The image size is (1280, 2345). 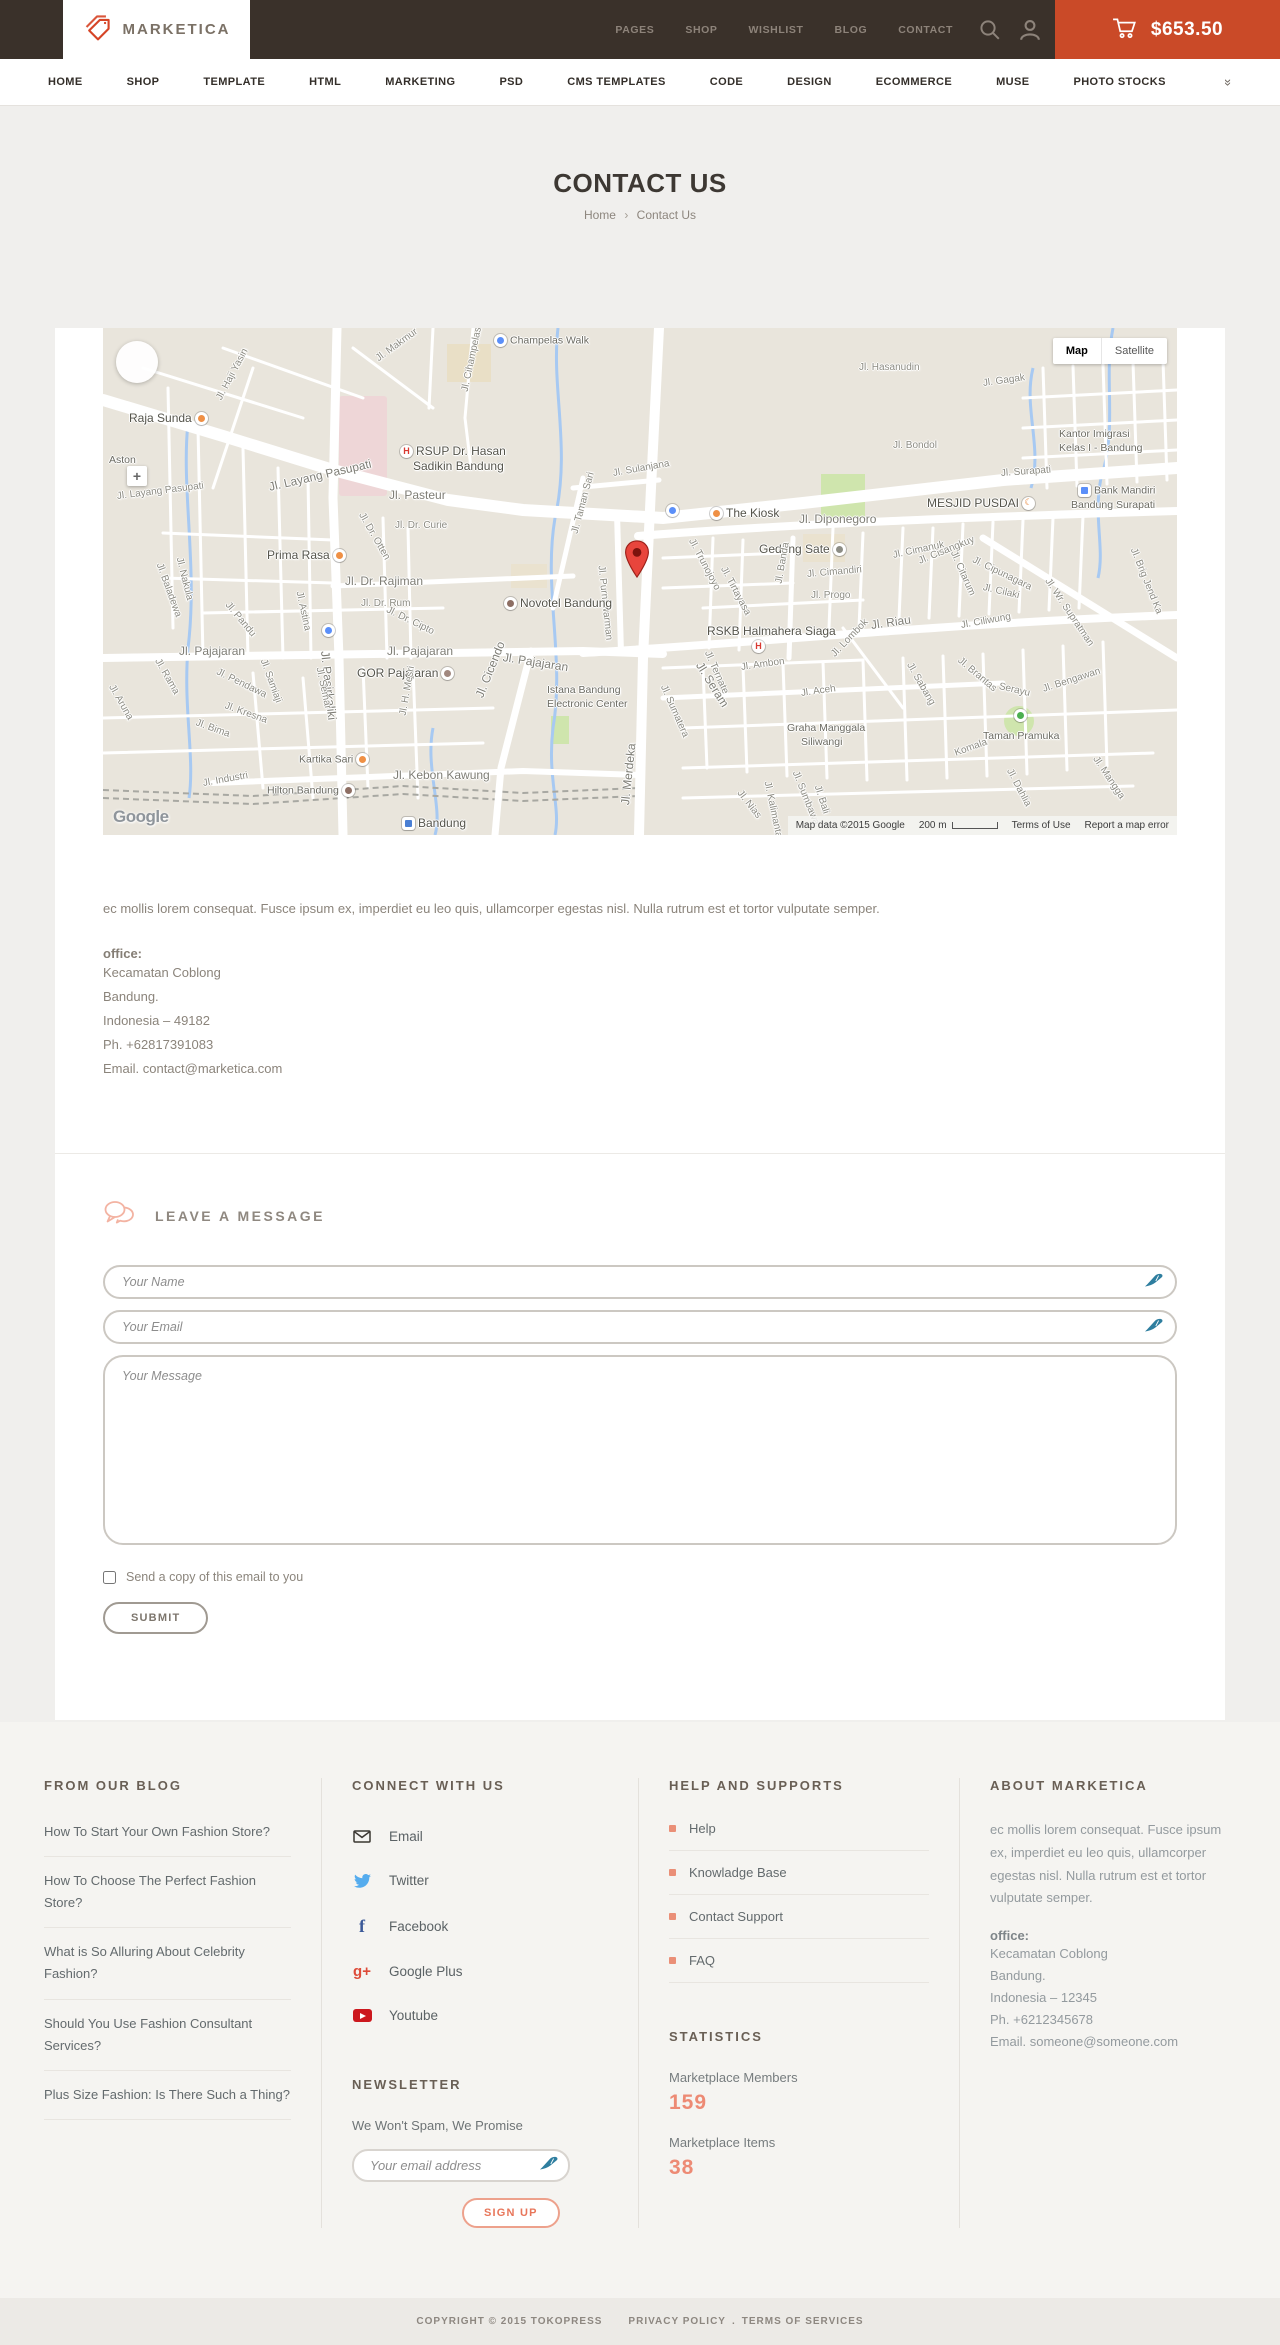 I want to click on map-pan-control, so click(x=137, y=362).